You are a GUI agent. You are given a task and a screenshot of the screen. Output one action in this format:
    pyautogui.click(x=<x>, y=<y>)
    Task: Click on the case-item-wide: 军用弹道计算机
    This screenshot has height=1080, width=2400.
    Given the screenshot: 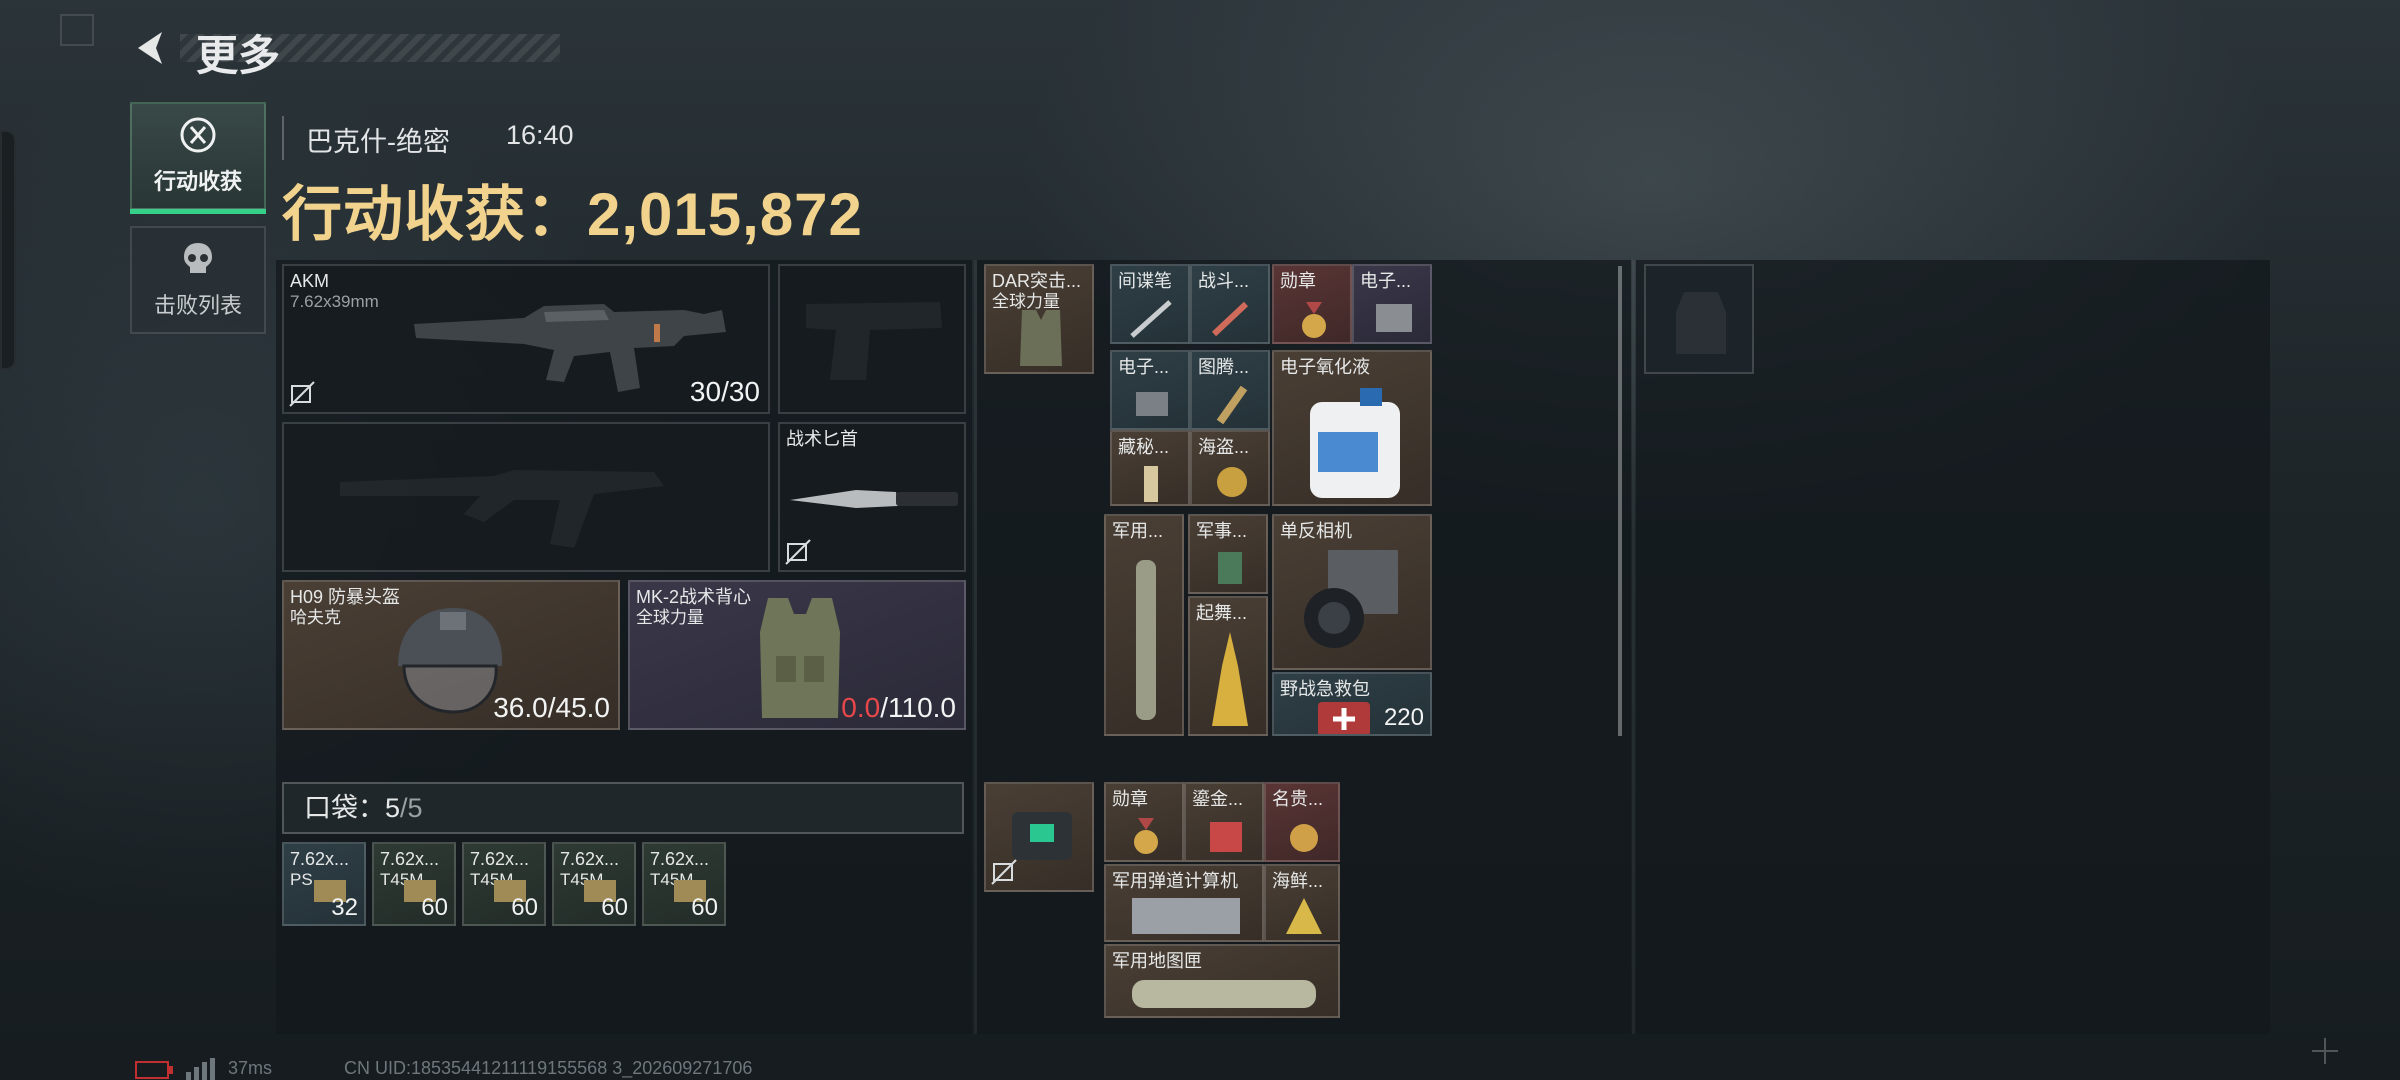 What is the action you would take?
    pyautogui.click(x=1184, y=903)
    